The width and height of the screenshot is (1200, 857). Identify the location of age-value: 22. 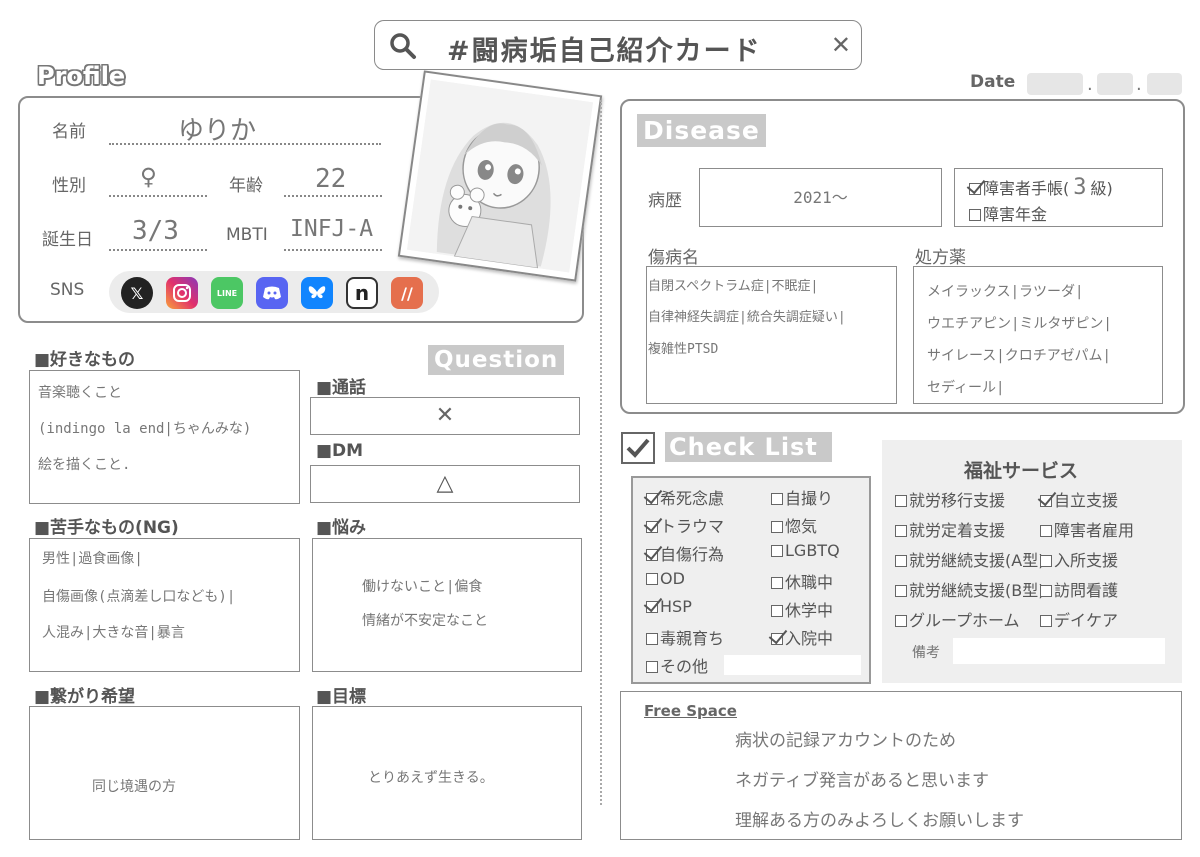
(331, 179).